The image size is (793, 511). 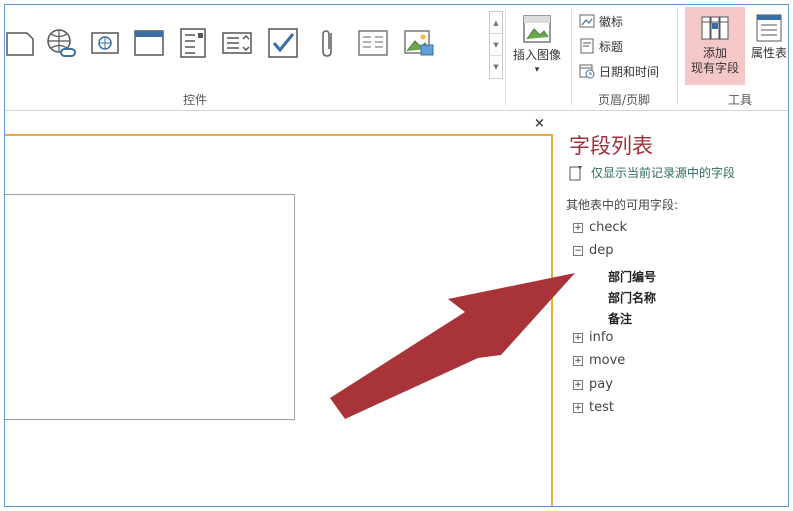 What do you see at coordinates (601, 384) in the screenshot?
I see `table-name: pay` at bounding box center [601, 384].